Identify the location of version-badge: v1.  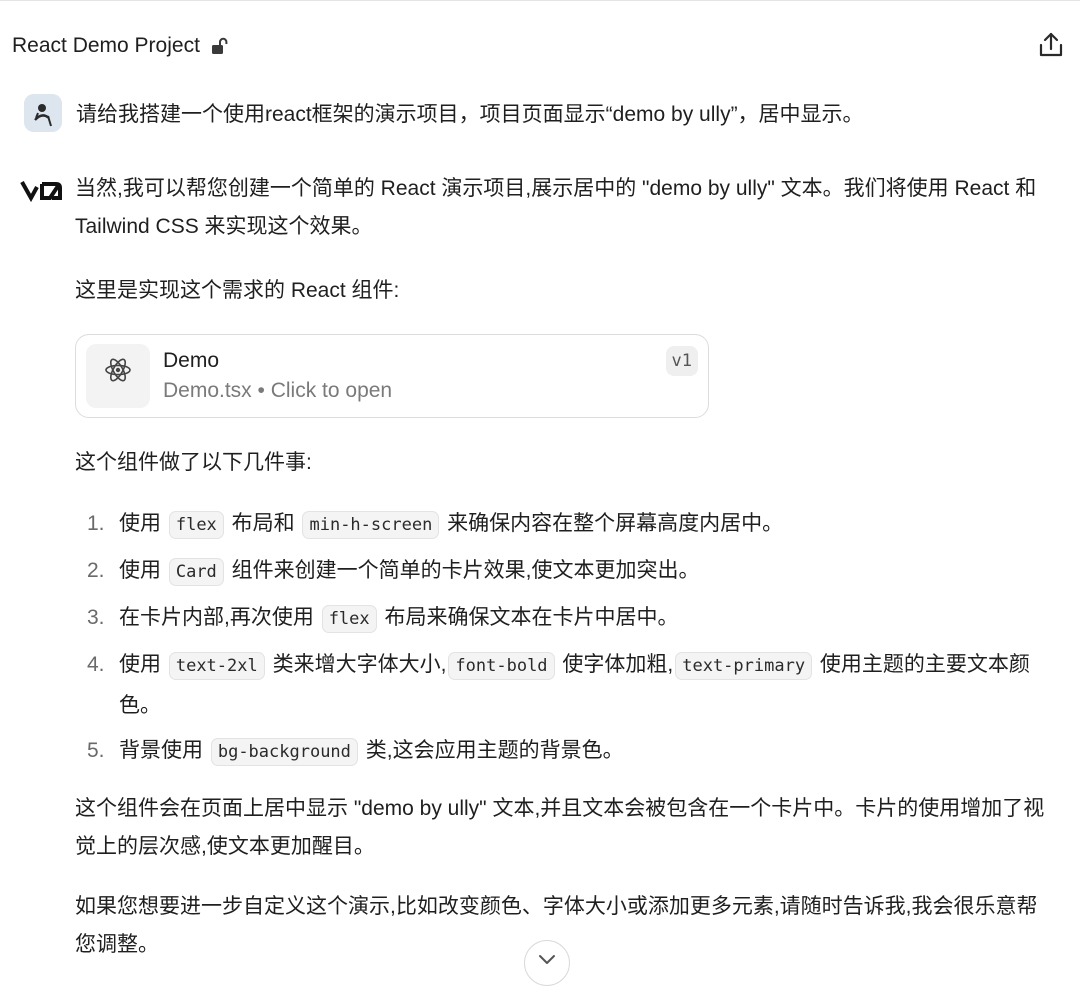
(681, 361).